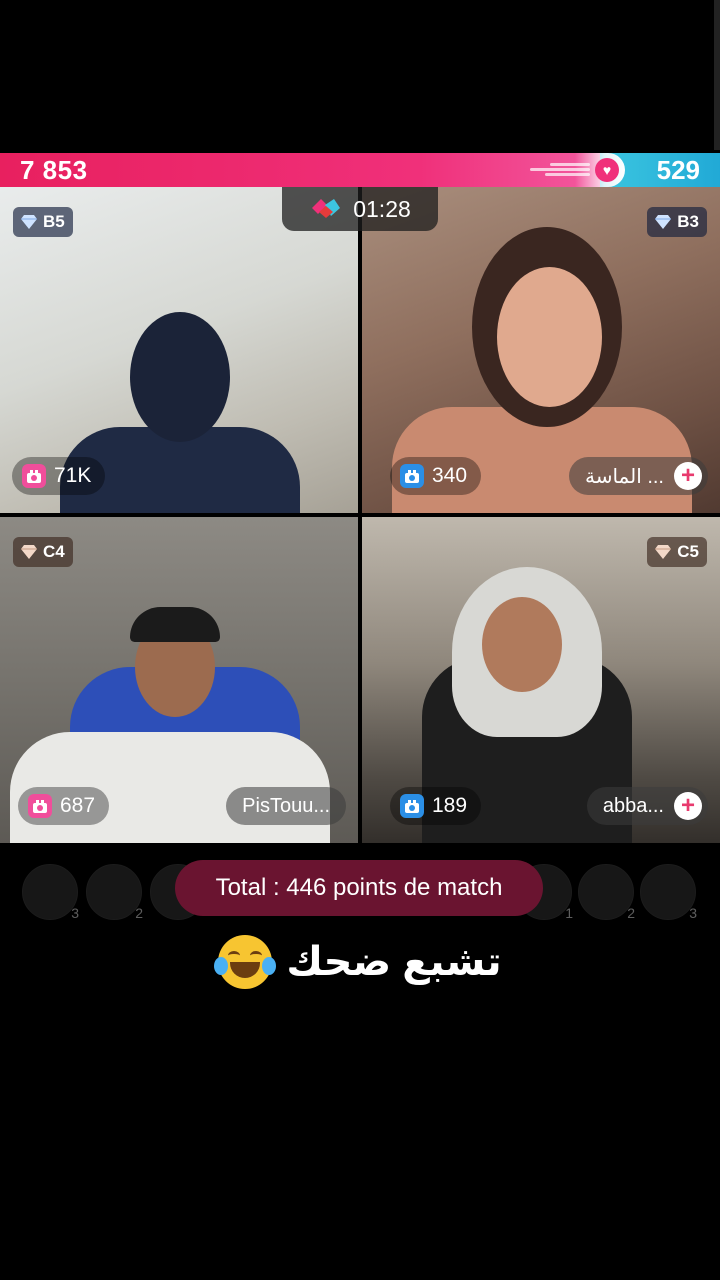 The height and width of the screenshot is (1280, 720). Describe the element at coordinates (607, 170) in the screenshot. I see `heart-icon: ♥` at that location.